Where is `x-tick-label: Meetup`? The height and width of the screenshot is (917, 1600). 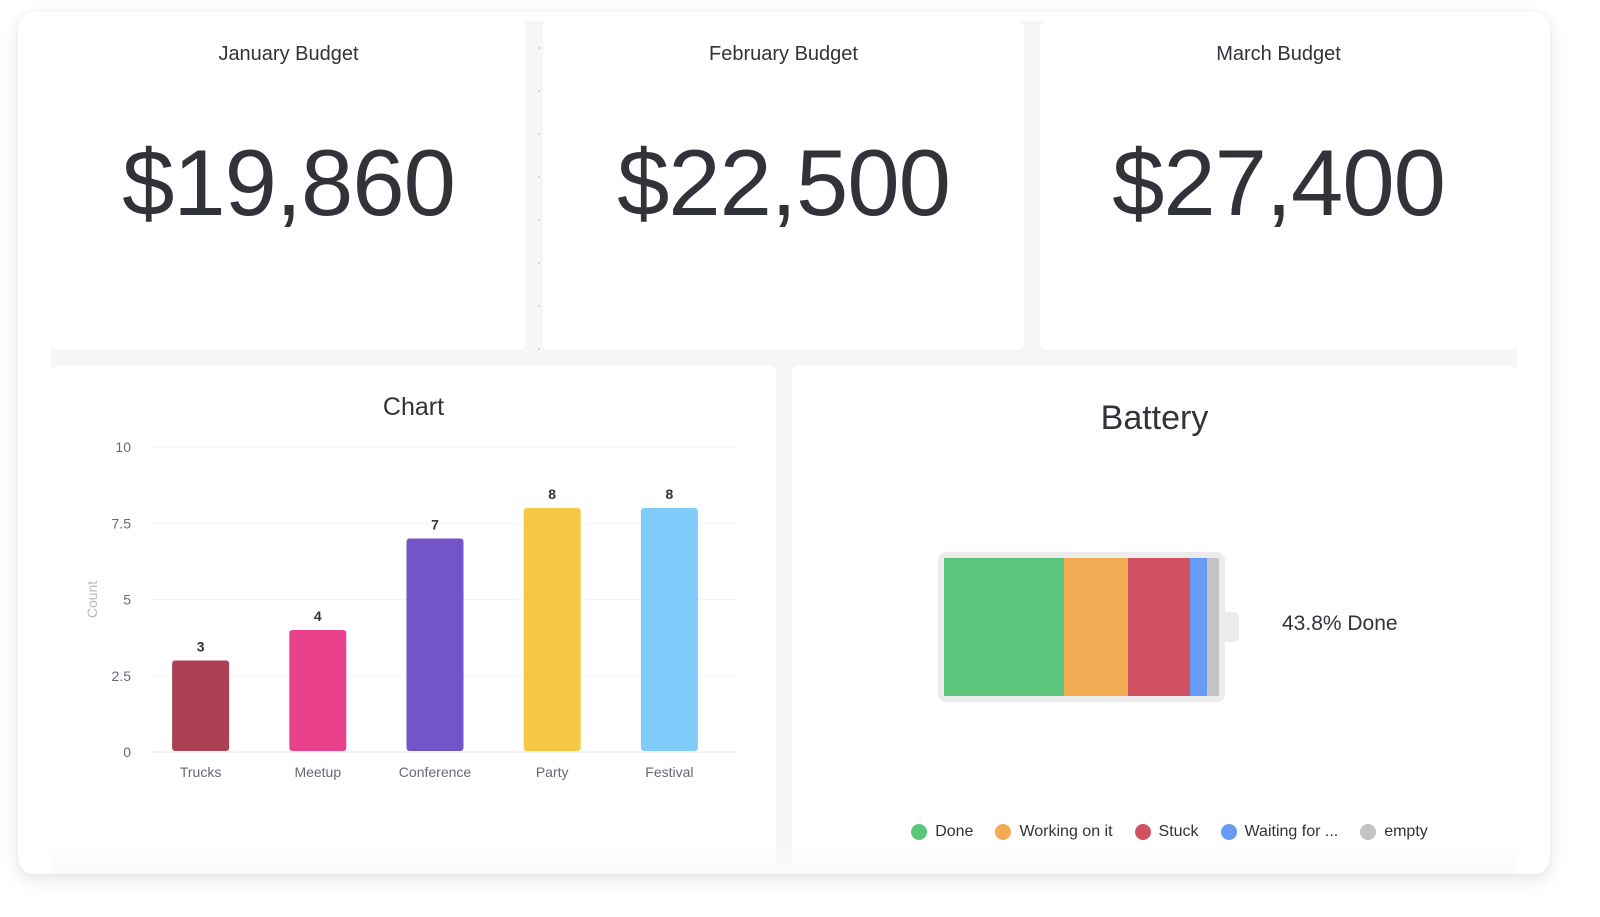
x-tick-label: Meetup is located at coordinates (317, 772).